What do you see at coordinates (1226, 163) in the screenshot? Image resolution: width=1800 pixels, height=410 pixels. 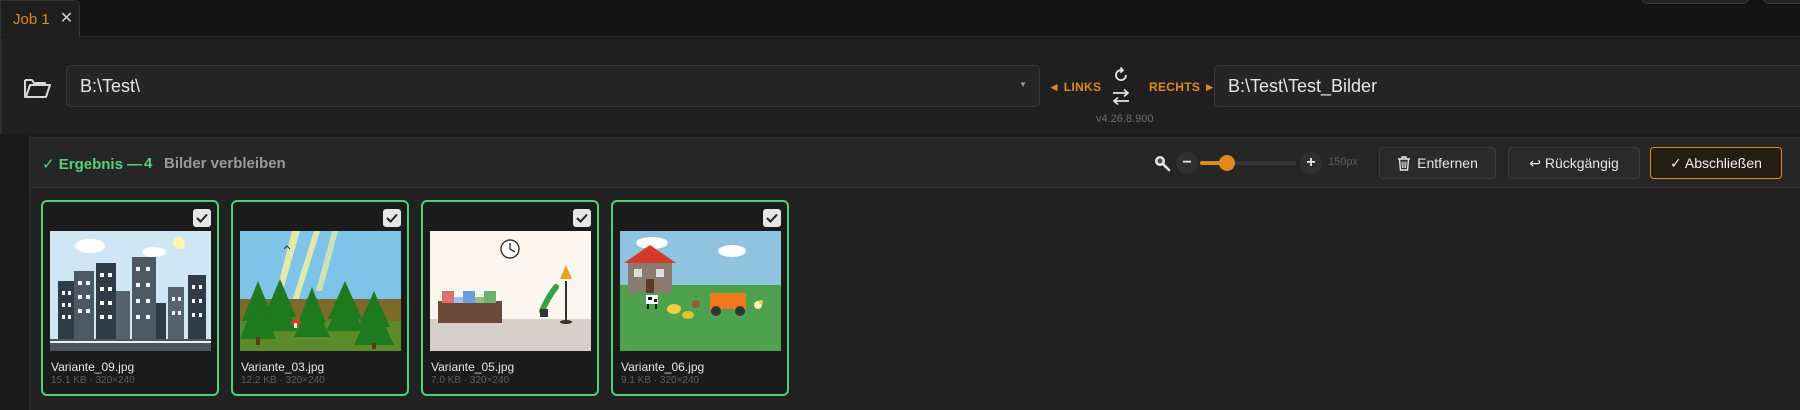 I see `slider-handle` at bounding box center [1226, 163].